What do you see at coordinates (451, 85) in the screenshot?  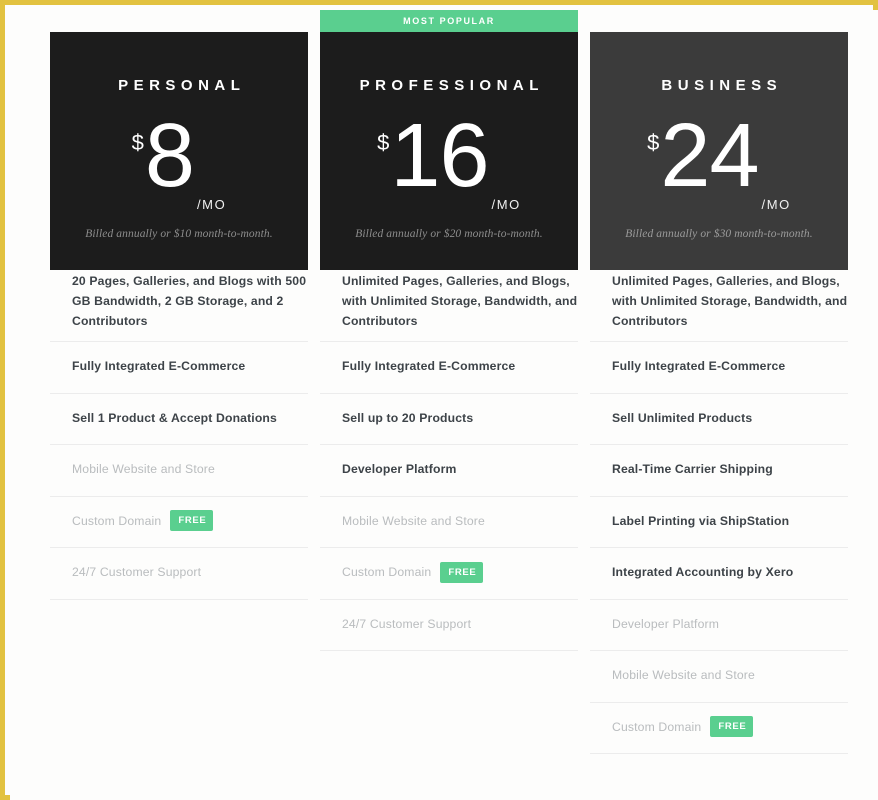 I see `plan-name: PROFESSIONAL` at bounding box center [451, 85].